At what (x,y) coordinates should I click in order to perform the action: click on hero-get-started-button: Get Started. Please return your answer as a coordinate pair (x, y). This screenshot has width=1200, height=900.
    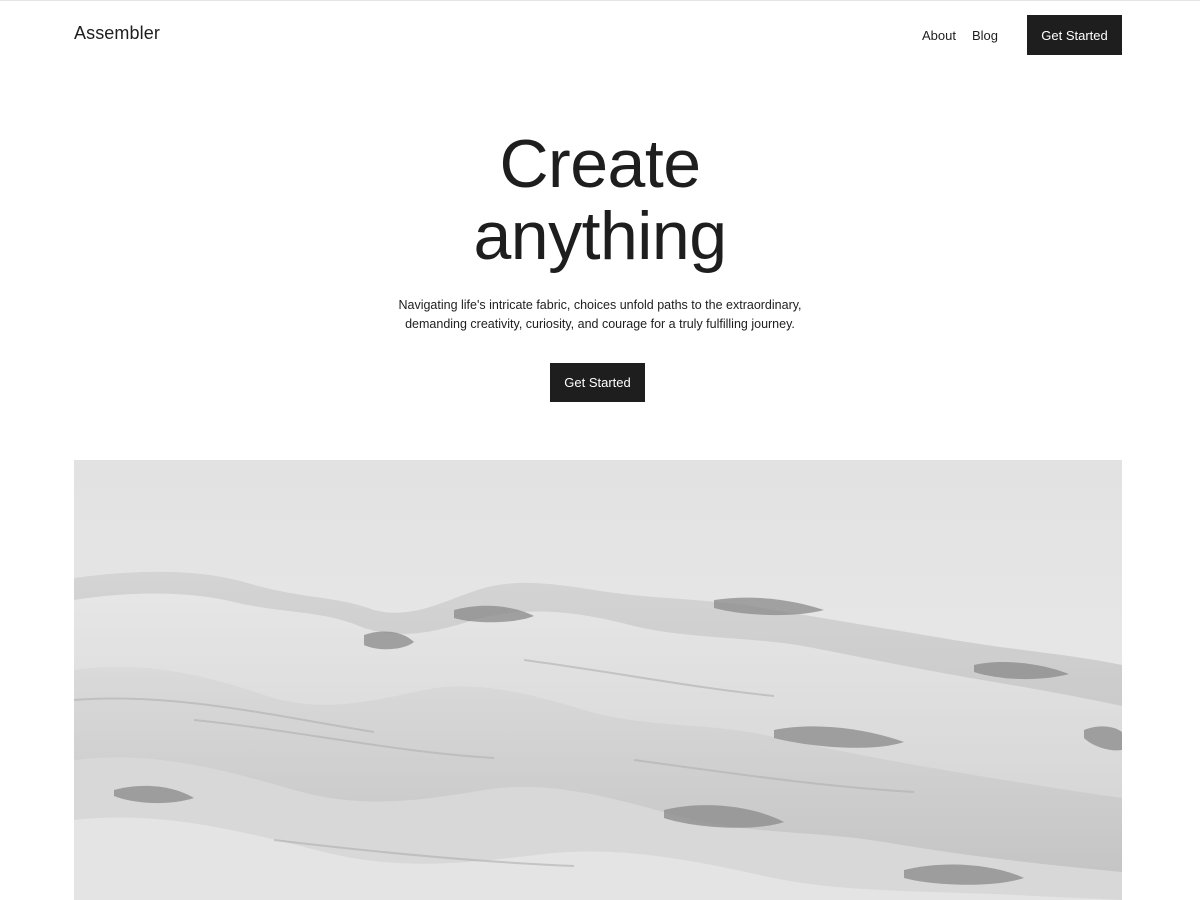
    Looking at the image, I should click on (597, 382).